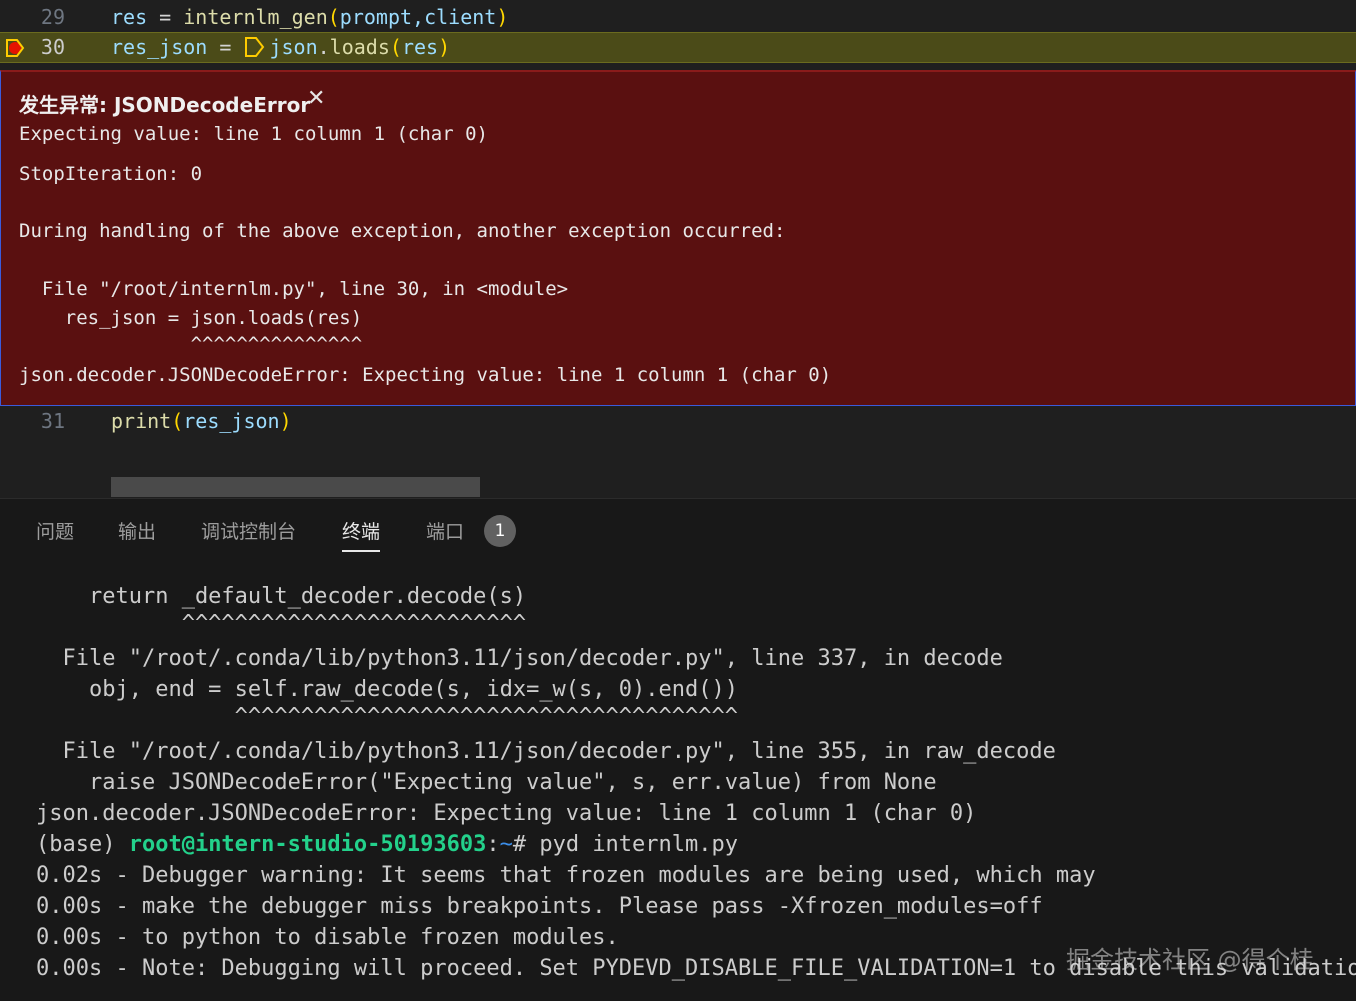  Describe the element at coordinates (111, 174) in the screenshot. I see `exception-line: StopIteration: 0` at that location.